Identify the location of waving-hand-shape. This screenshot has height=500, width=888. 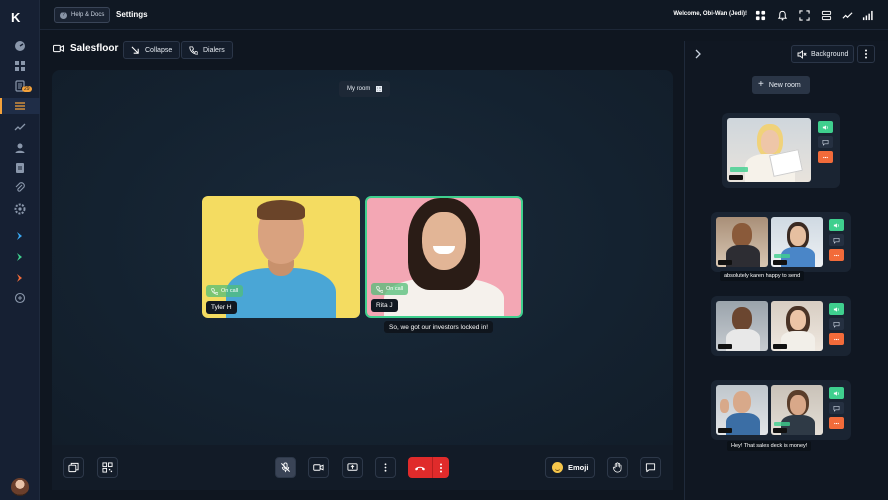
(724, 406).